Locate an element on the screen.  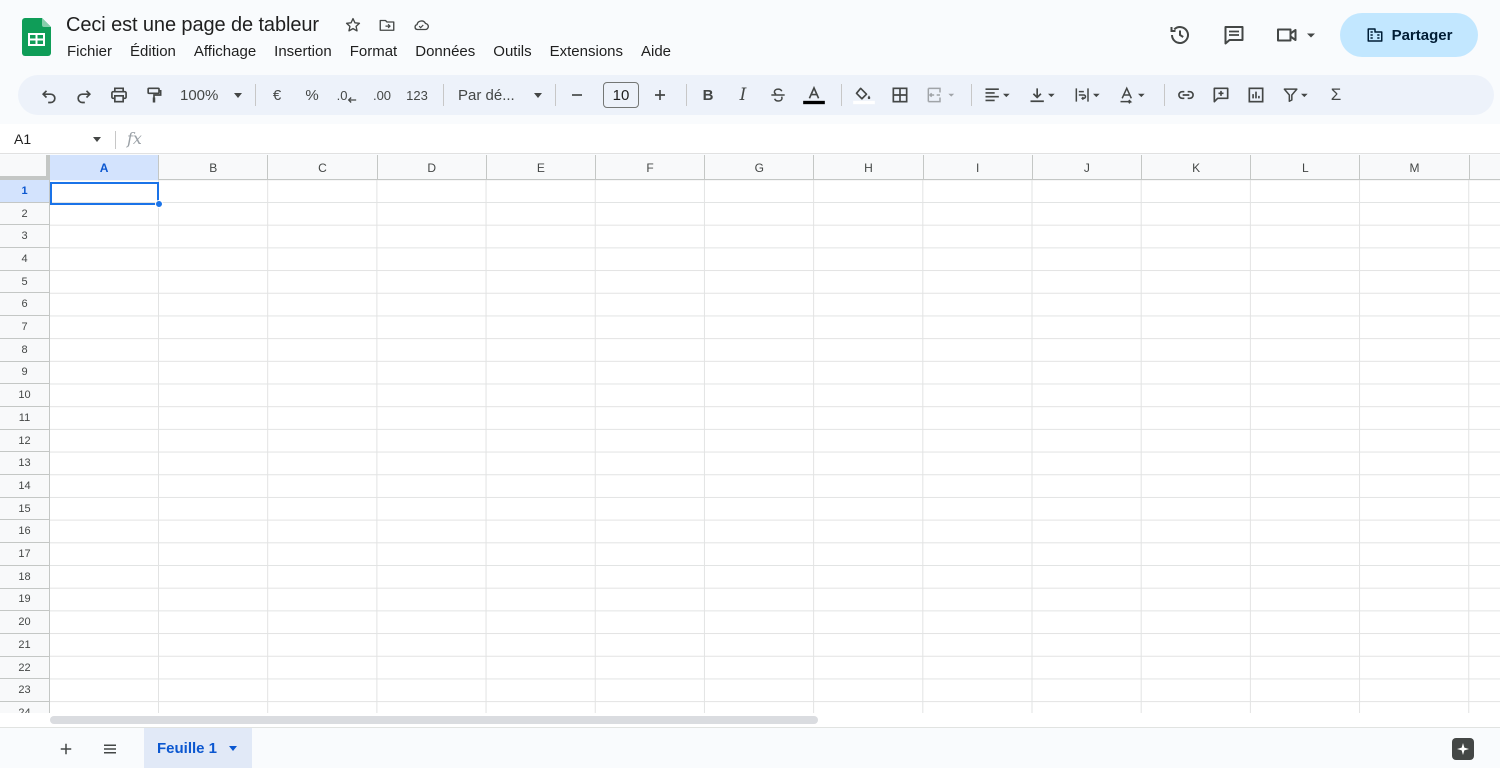
redo-icon is located at coordinates (84, 95).